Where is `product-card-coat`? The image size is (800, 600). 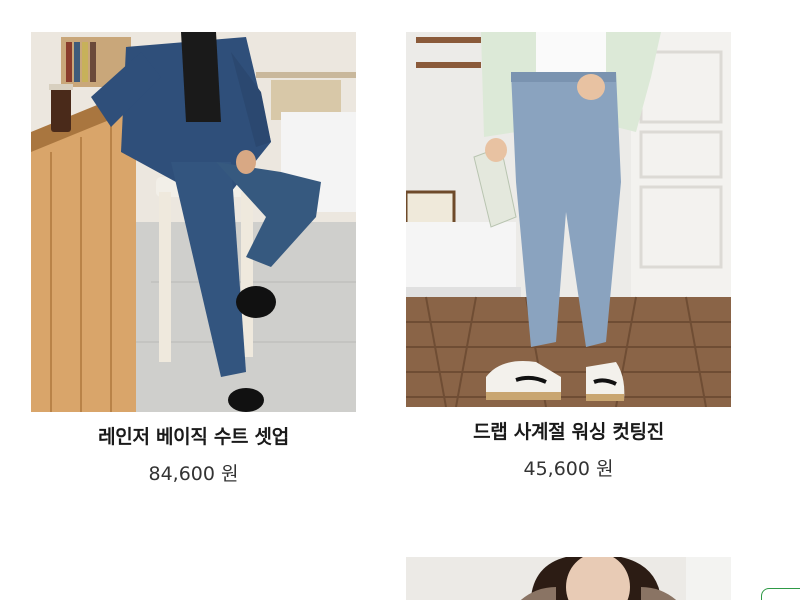 product-card-coat is located at coordinates (568, 578).